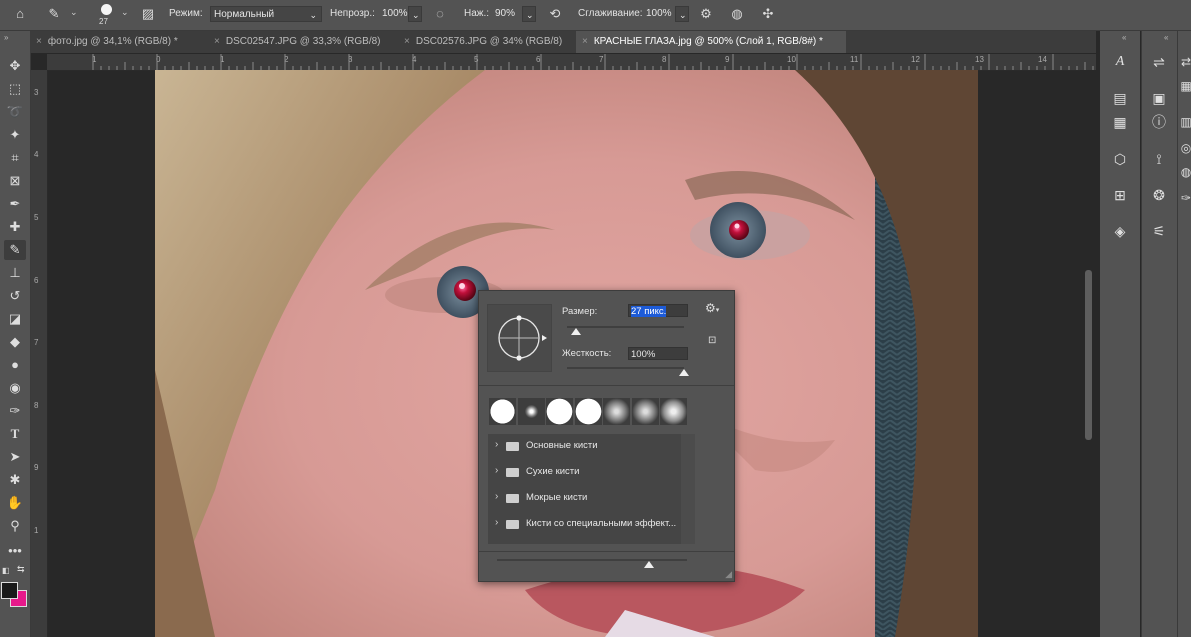 This screenshot has height=637, width=1191. Describe the element at coordinates (15, 388) in the screenshot. I see `dodge-tool-icon: ◉` at that location.